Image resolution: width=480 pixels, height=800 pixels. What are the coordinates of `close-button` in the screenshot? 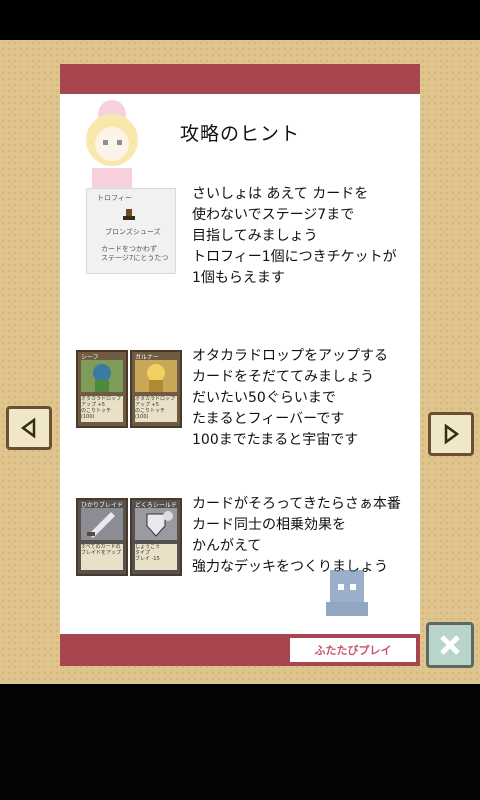 It's located at (450, 645).